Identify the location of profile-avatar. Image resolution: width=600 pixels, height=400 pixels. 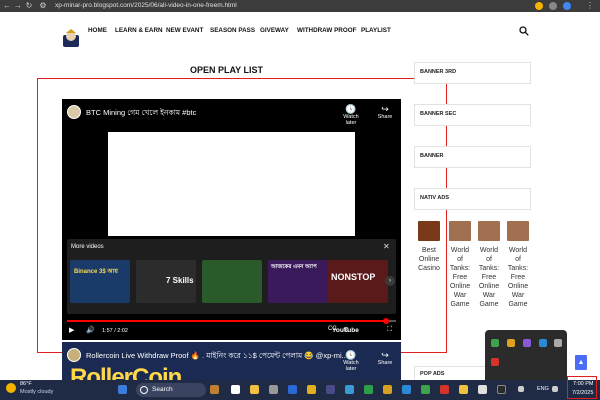
(567, 6).